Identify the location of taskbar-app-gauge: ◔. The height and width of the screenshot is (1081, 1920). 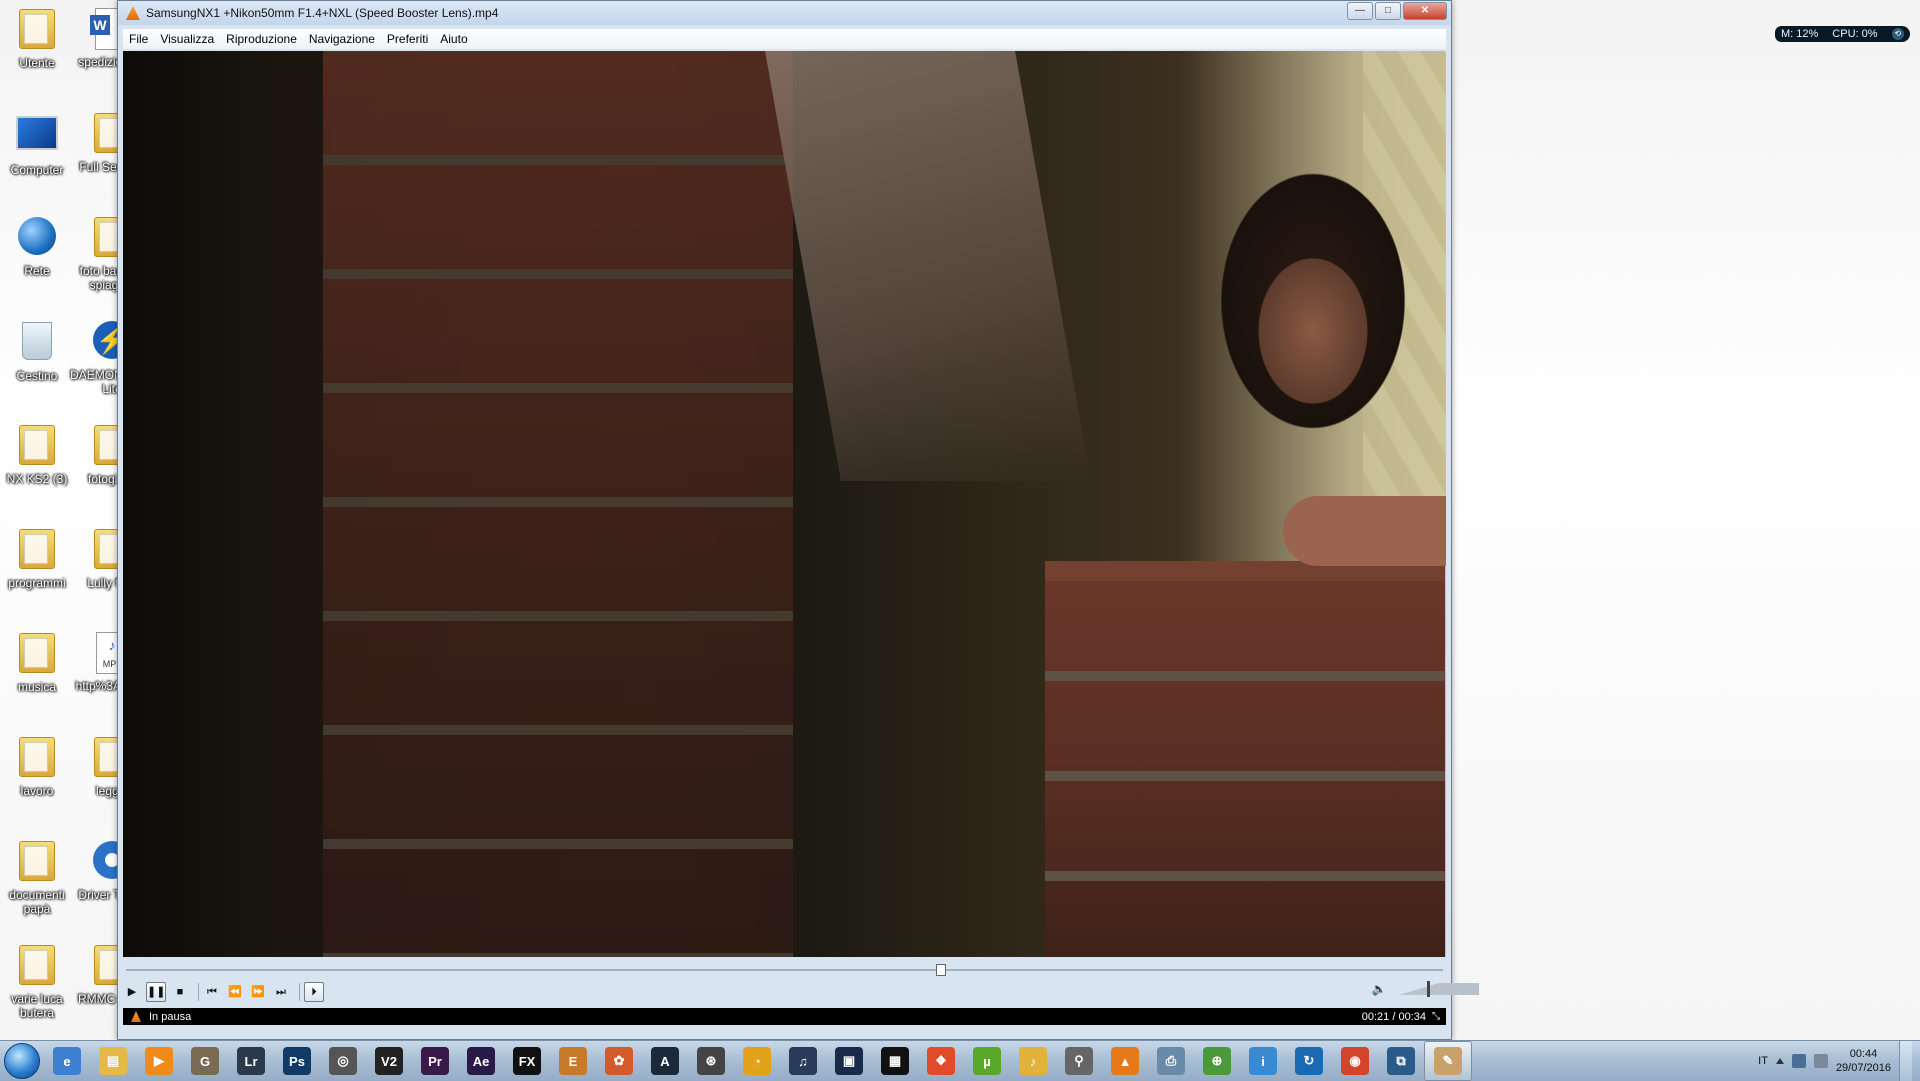
(757, 1061).